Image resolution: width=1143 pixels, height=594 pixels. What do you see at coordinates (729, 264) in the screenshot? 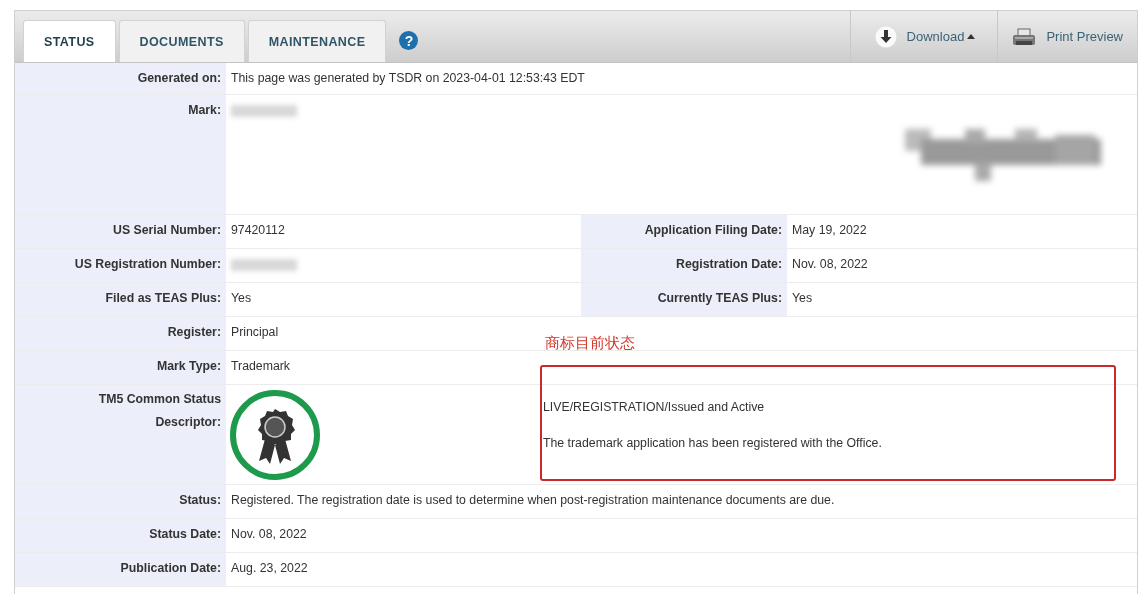
I see `field-label: Registration Date:` at bounding box center [729, 264].